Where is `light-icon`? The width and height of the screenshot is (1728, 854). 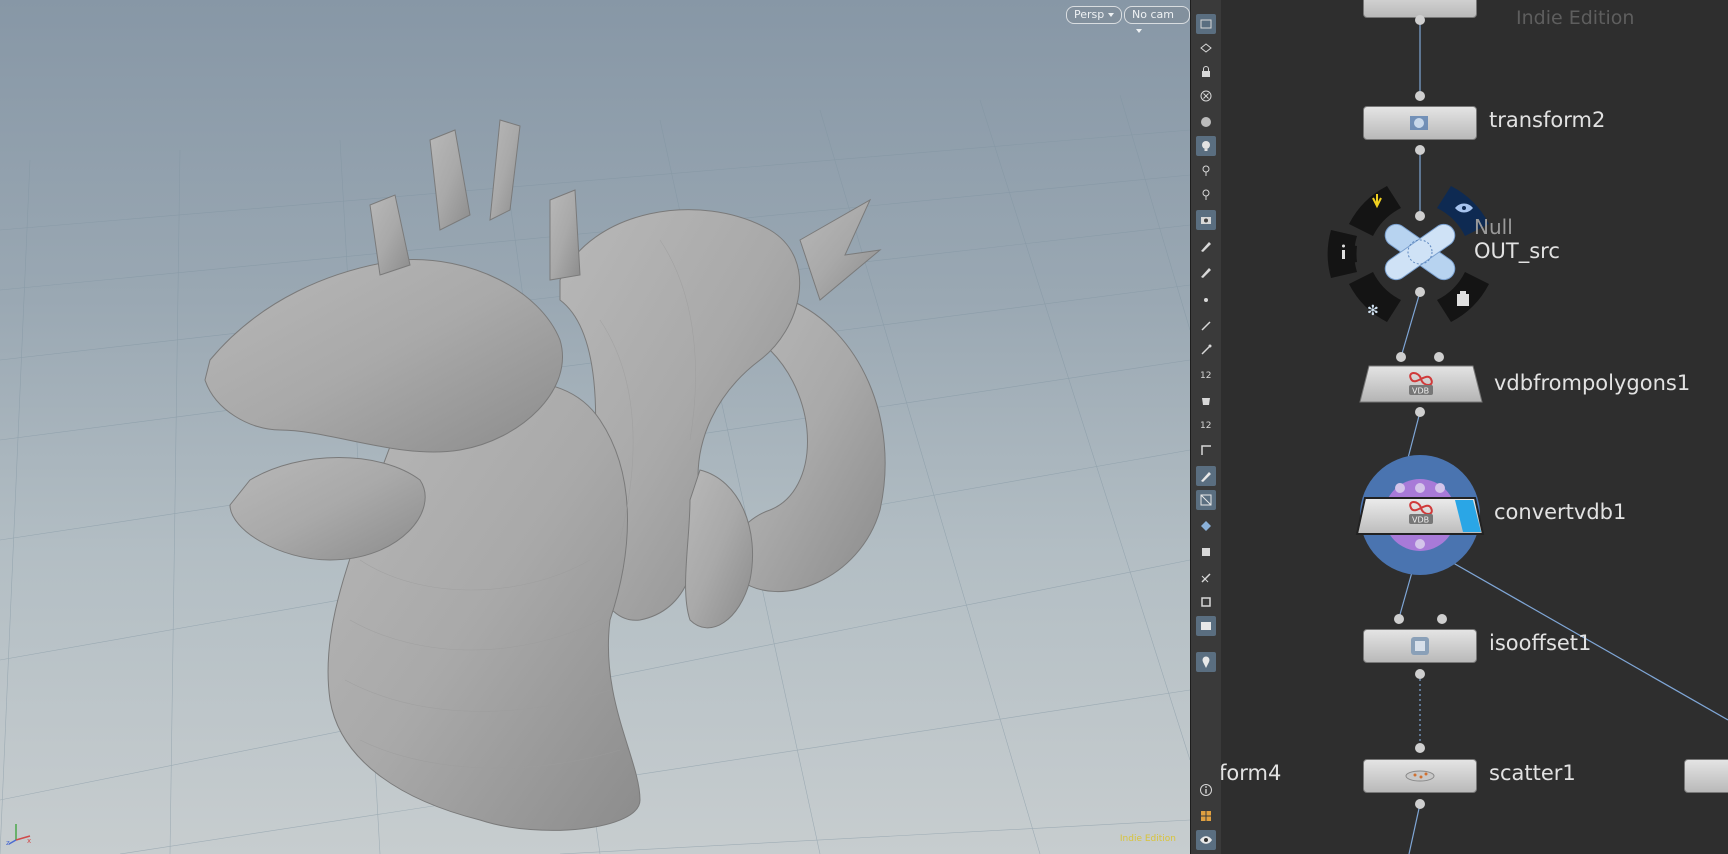 light-icon is located at coordinates (1206, 170).